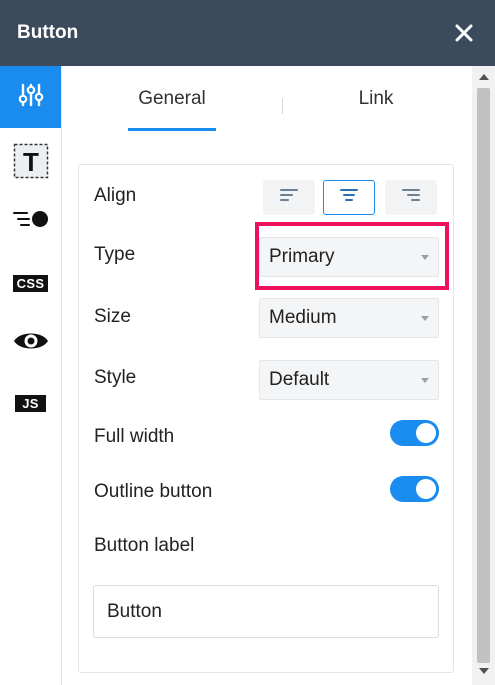 The width and height of the screenshot is (495, 685). Describe the element at coordinates (115, 377) in the screenshot. I see `style-label: Style` at that location.